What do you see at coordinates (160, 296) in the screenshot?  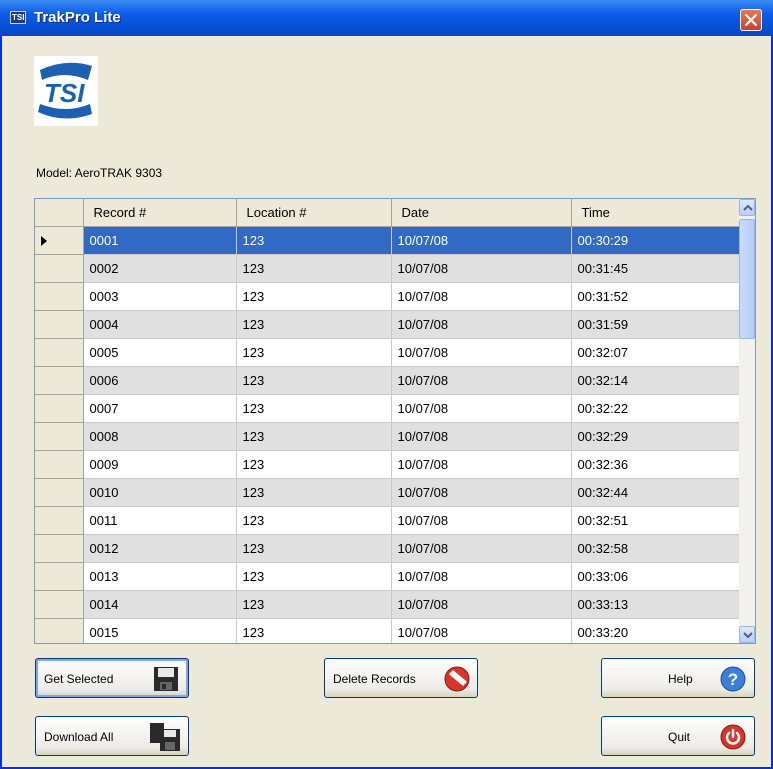 I see `record-cell: 0003` at bounding box center [160, 296].